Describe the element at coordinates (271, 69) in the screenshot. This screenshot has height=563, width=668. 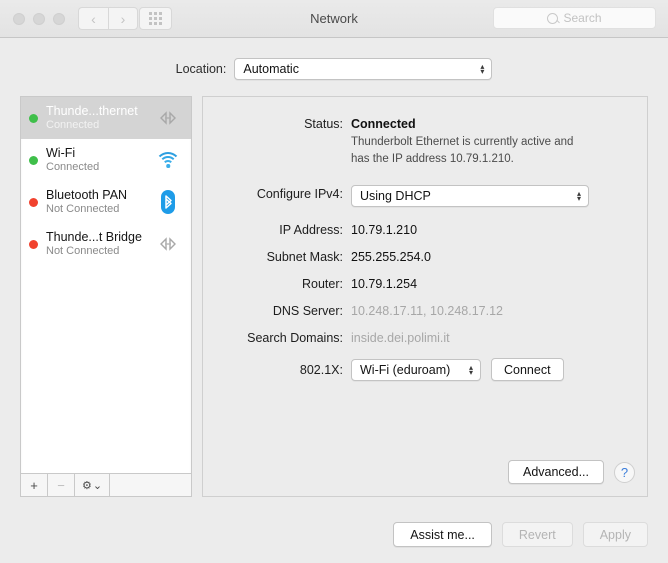
I see `location-value: Automatic` at that location.